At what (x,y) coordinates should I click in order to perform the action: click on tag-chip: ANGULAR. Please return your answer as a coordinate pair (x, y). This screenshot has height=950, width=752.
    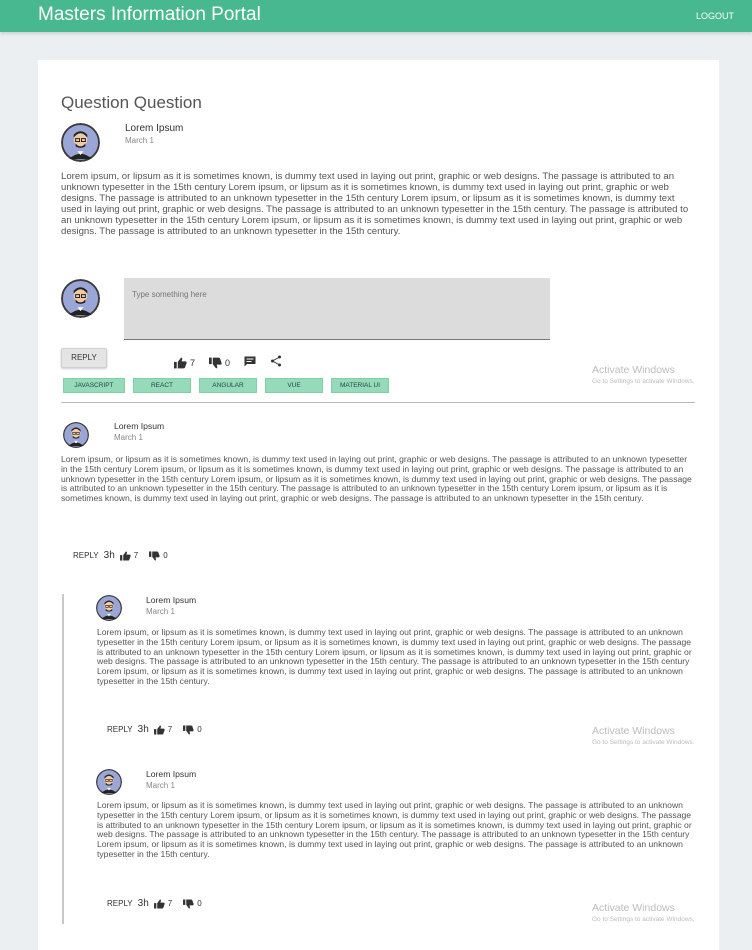
    Looking at the image, I should click on (228, 385).